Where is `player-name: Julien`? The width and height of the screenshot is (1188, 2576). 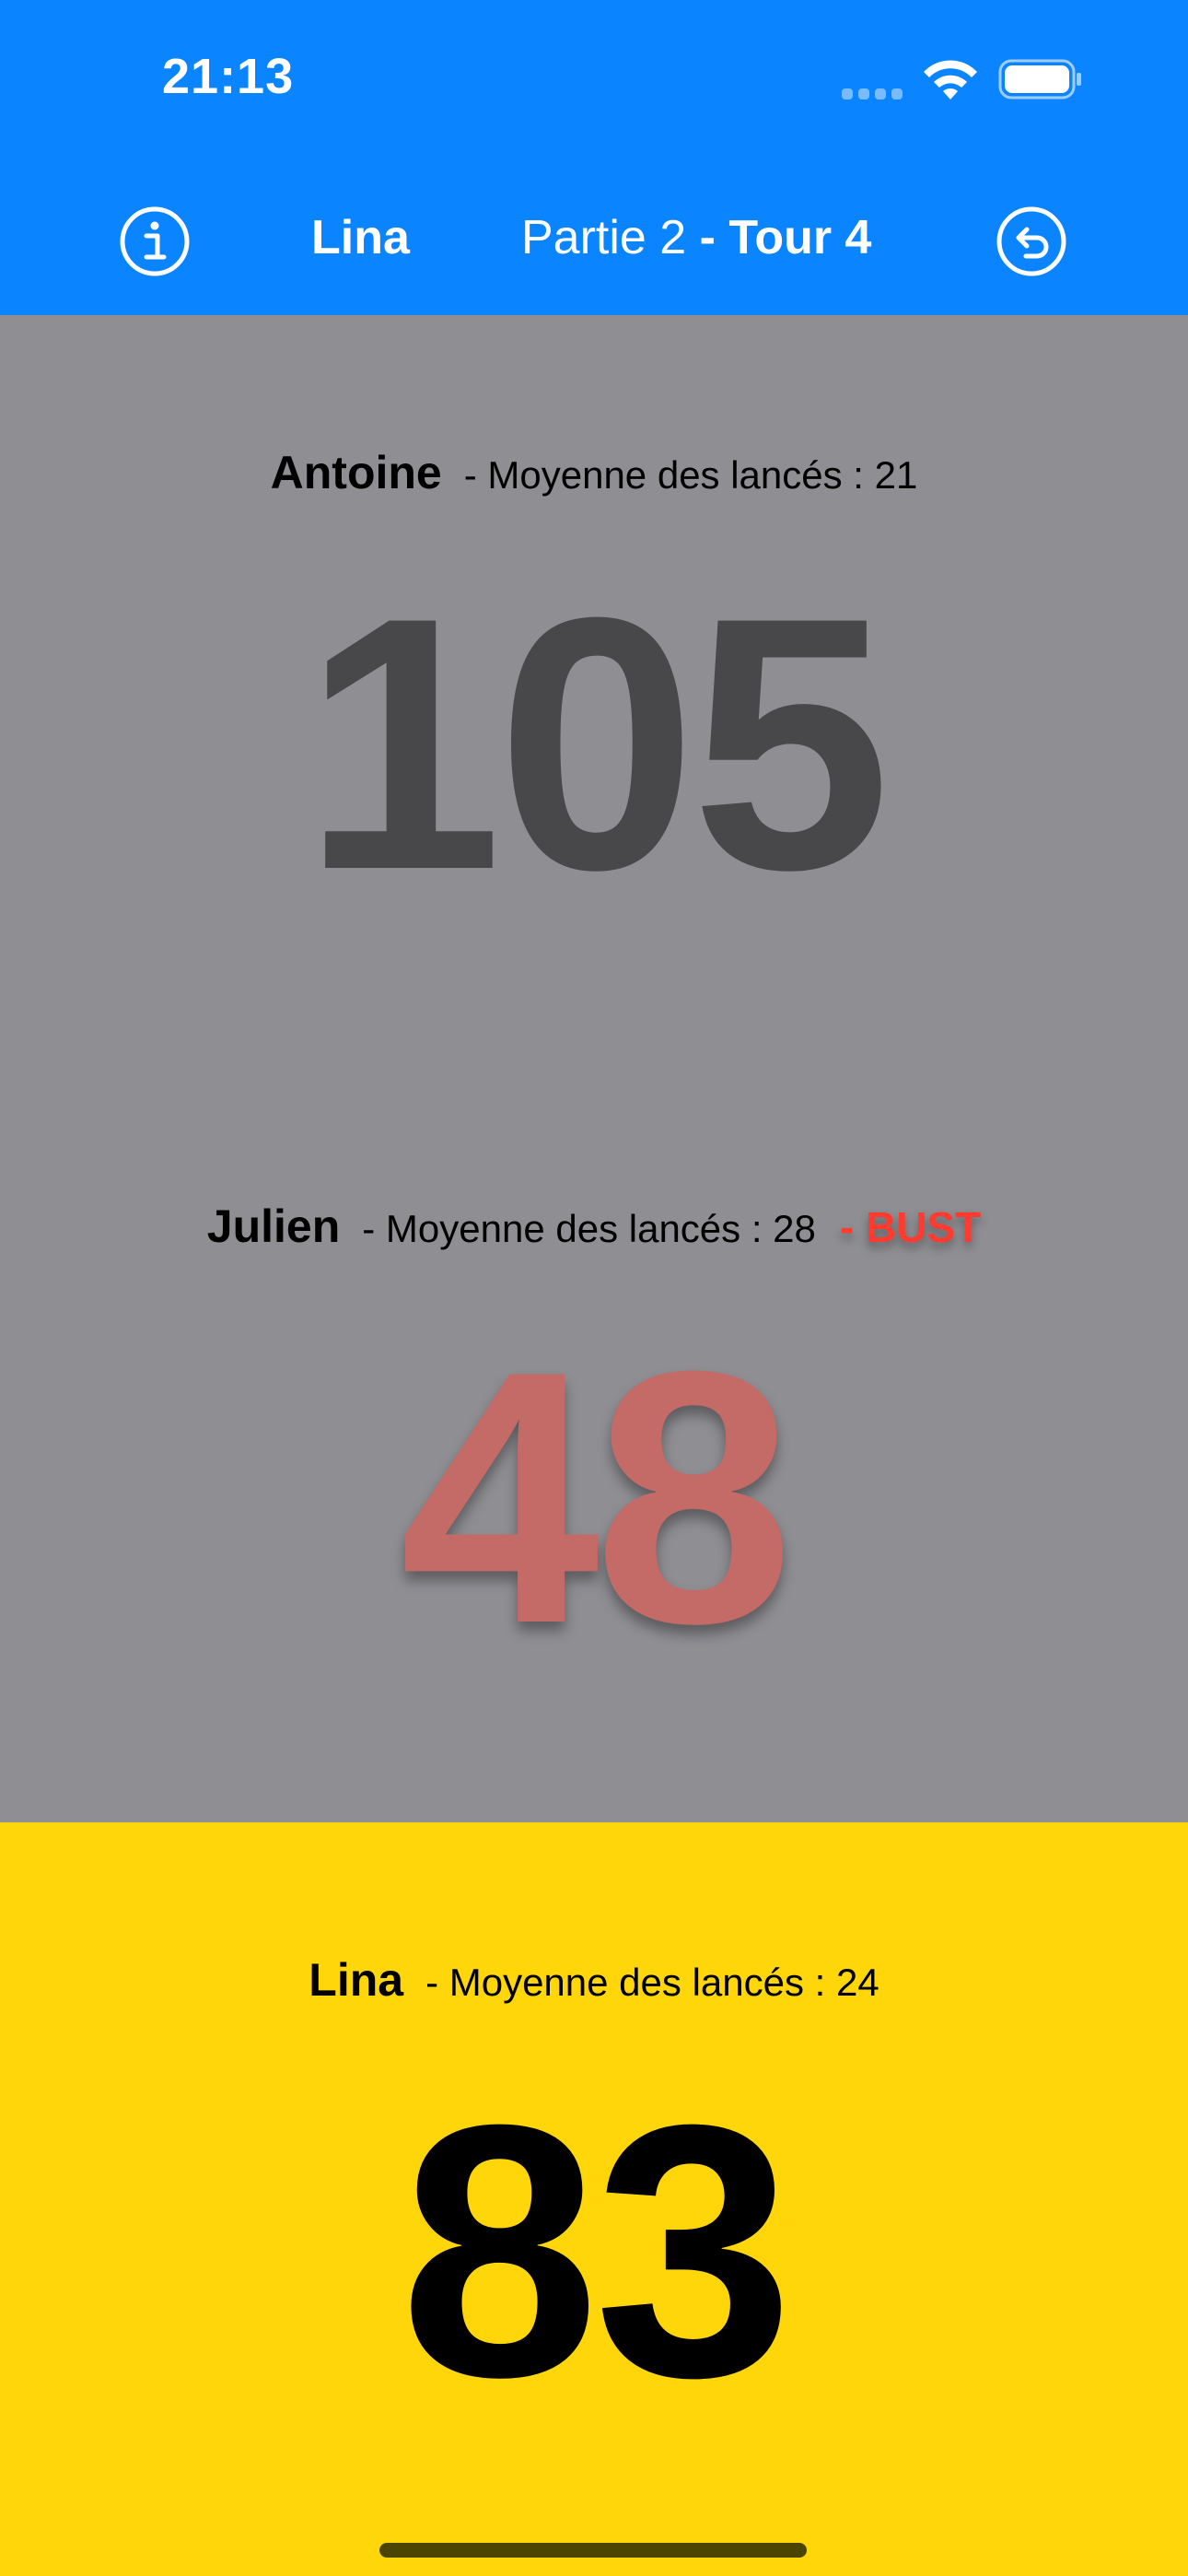
player-name: Julien is located at coordinates (273, 1226).